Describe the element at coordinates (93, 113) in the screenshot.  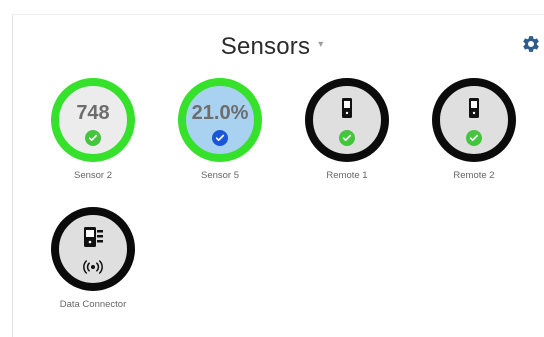
I see `sensor-value: 748` at that location.